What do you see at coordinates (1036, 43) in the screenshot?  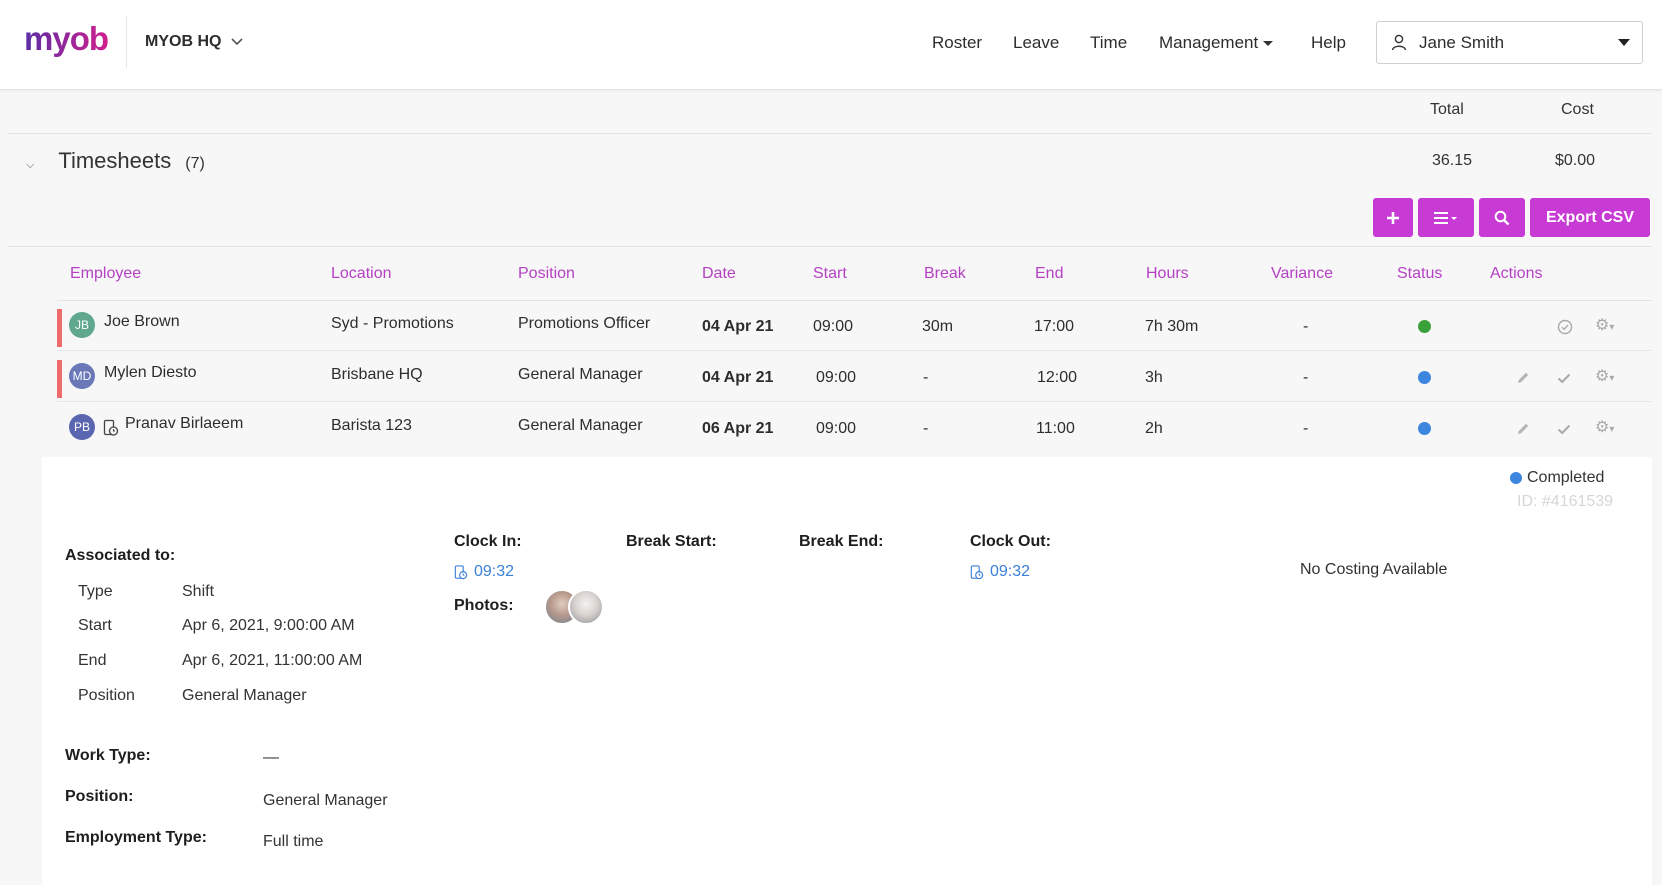 I see `nav-leave: Leave` at bounding box center [1036, 43].